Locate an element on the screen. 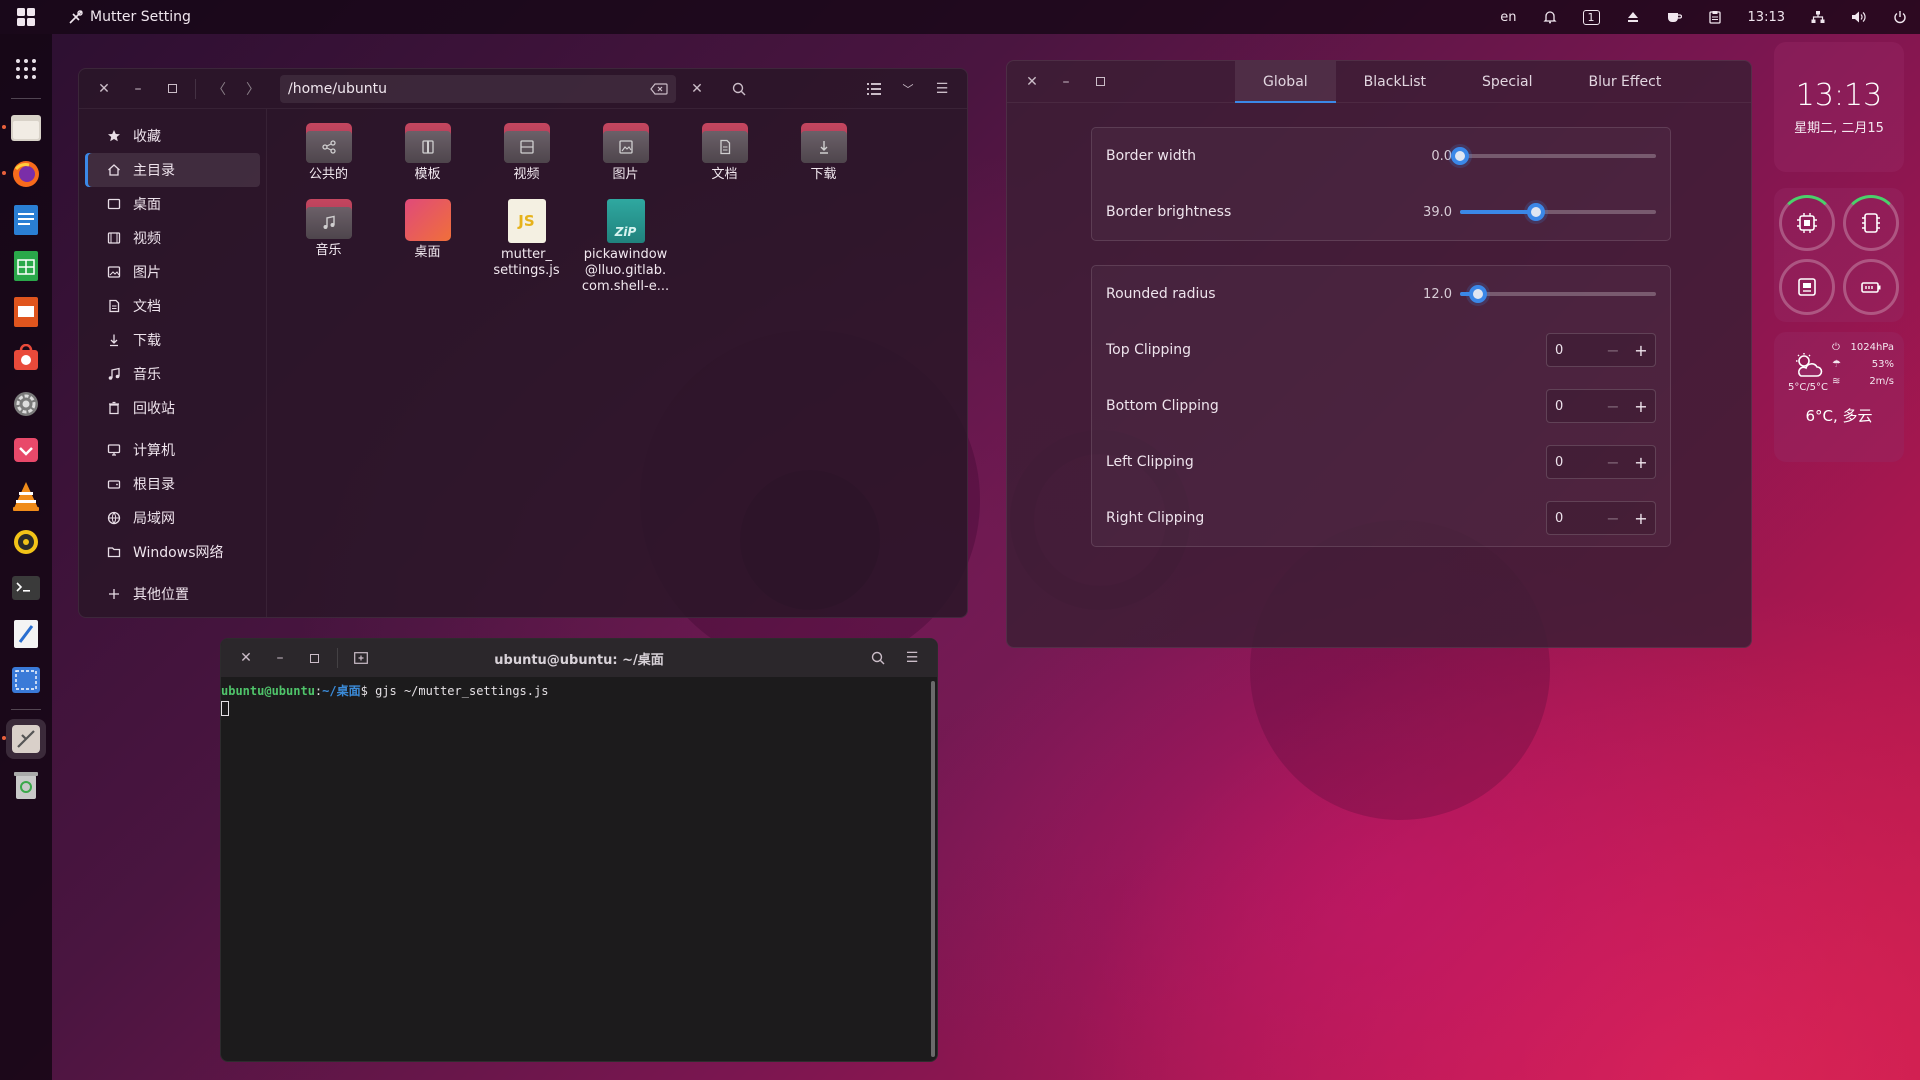 The image size is (1920, 1080). sidebar-item: 根目录 is located at coordinates (172, 484).